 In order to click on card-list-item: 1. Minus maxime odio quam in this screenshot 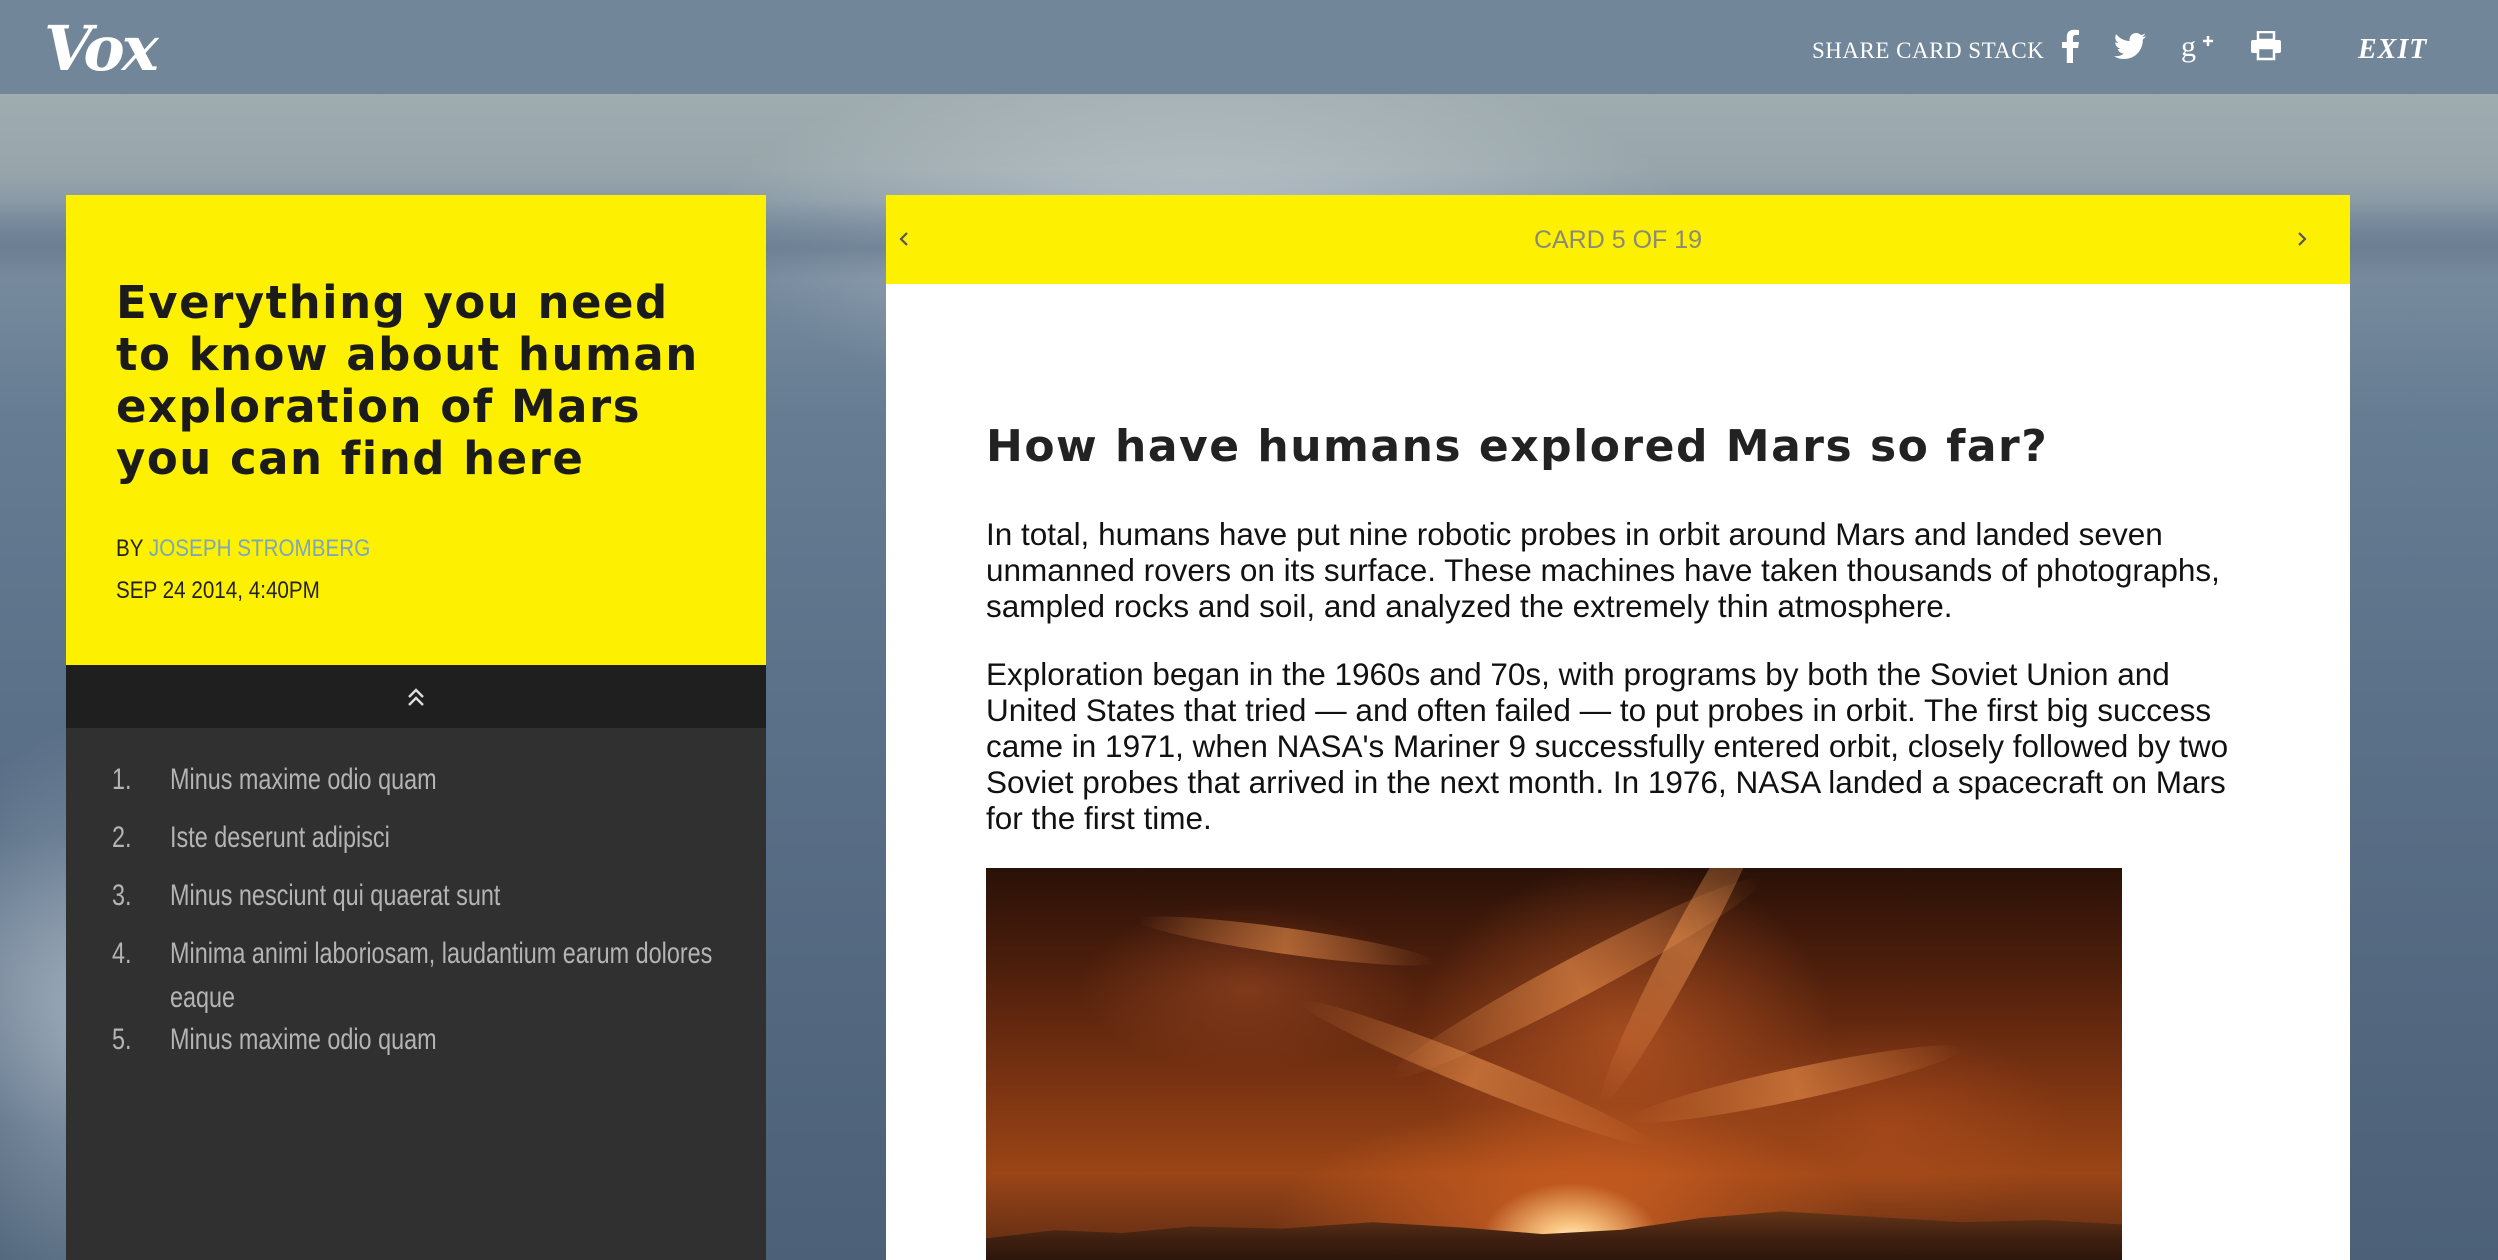, I will do `click(416, 780)`.